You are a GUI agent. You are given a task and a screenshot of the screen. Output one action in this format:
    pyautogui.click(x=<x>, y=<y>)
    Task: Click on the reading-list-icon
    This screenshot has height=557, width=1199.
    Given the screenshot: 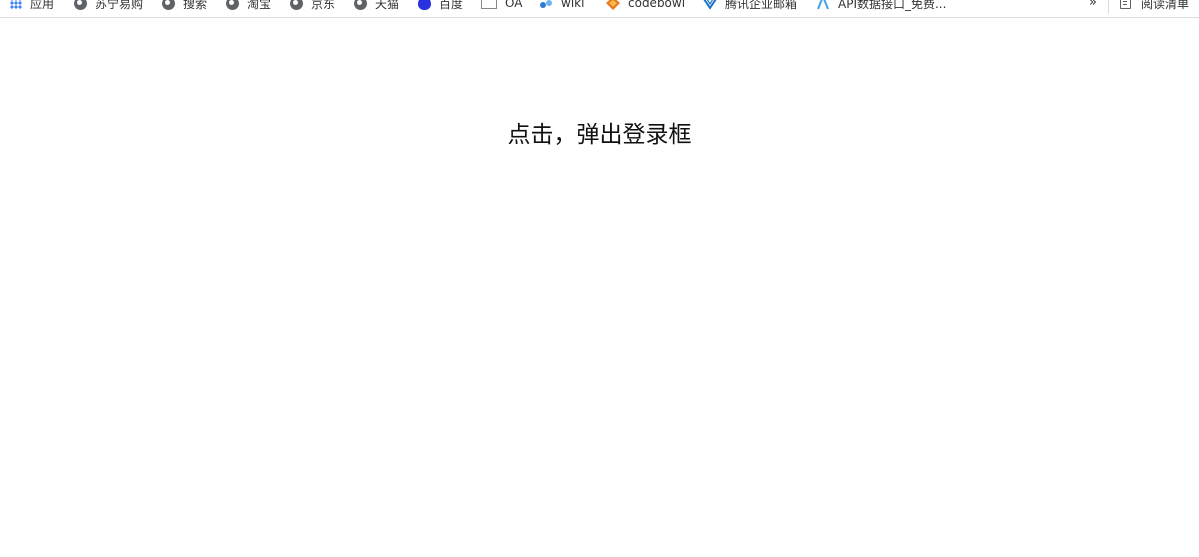 What is the action you would take?
    pyautogui.click(x=1125, y=4)
    